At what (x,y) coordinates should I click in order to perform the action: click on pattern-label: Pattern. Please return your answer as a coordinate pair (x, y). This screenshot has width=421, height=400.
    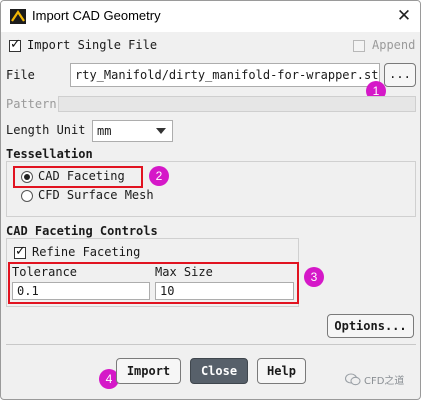
    Looking at the image, I should click on (31, 104).